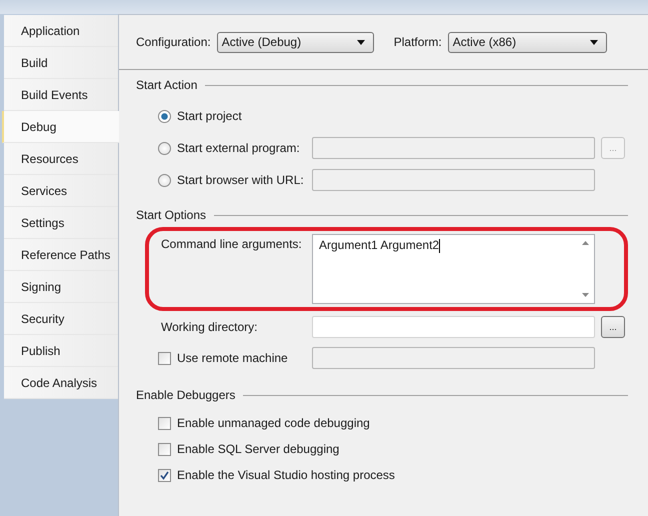 This screenshot has width=648, height=516. Describe the element at coordinates (209, 327) in the screenshot. I see `field-label: Working directory:` at that location.